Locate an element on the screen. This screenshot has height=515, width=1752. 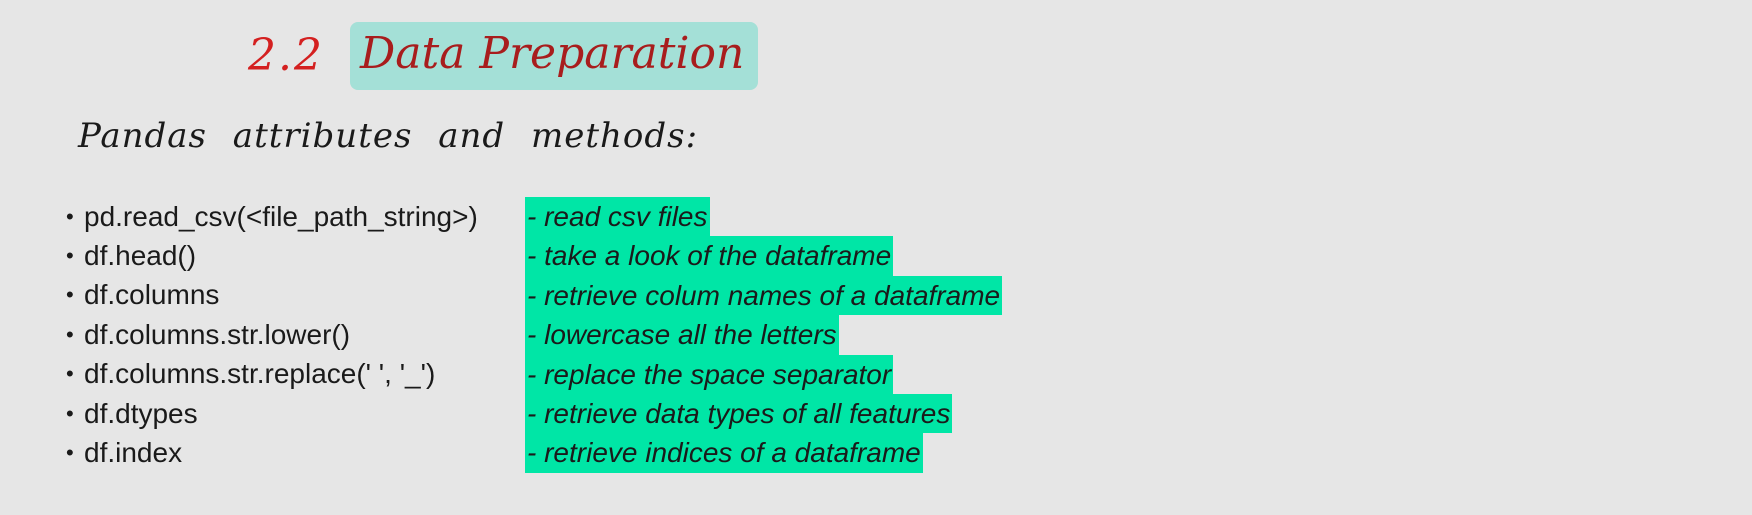
section-number: 2.2 is located at coordinates (286, 55).